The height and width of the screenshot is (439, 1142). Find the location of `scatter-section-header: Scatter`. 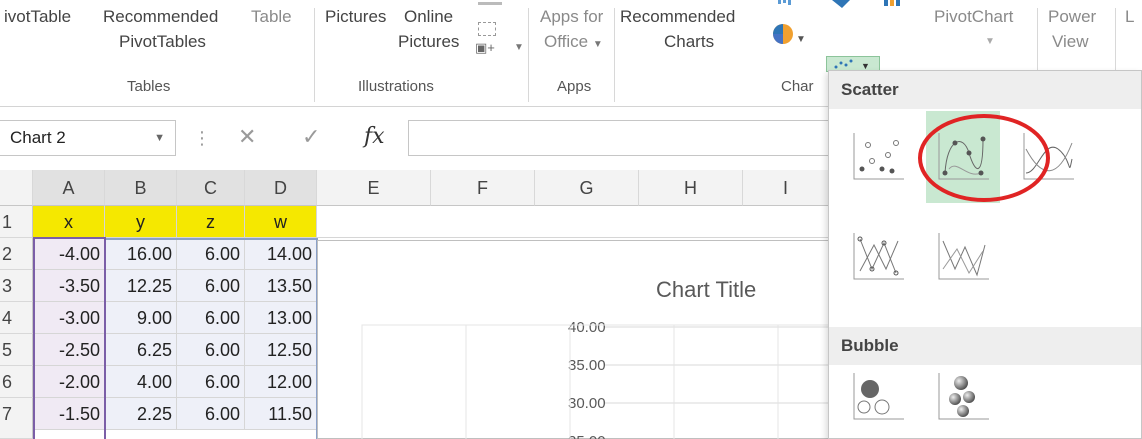

scatter-section-header: Scatter is located at coordinates (985, 90).